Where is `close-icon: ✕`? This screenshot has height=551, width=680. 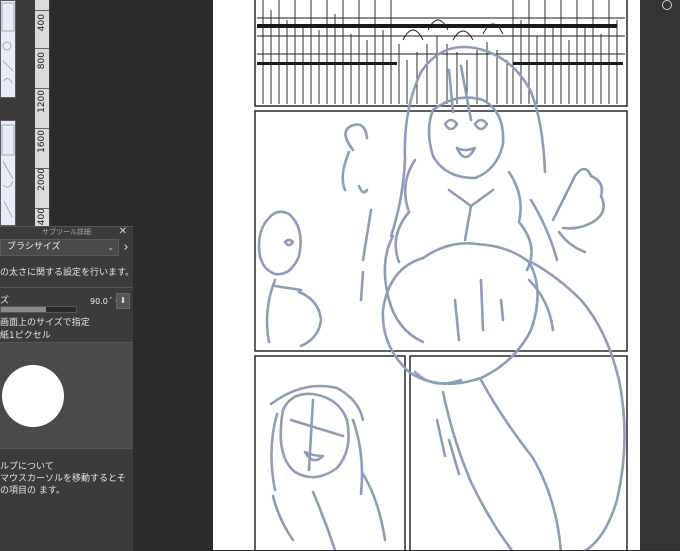 close-icon: ✕ is located at coordinates (123, 232).